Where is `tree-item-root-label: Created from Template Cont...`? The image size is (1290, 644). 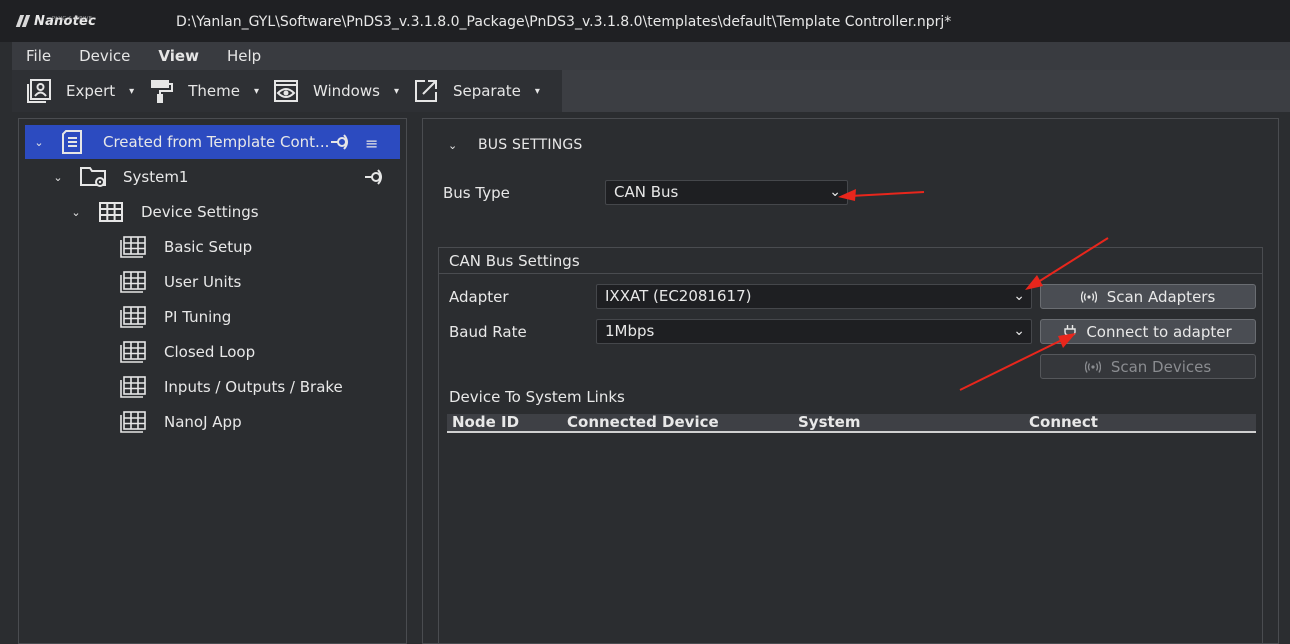 tree-item-root-label: Created from Template Cont... is located at coordinates (216, 142).